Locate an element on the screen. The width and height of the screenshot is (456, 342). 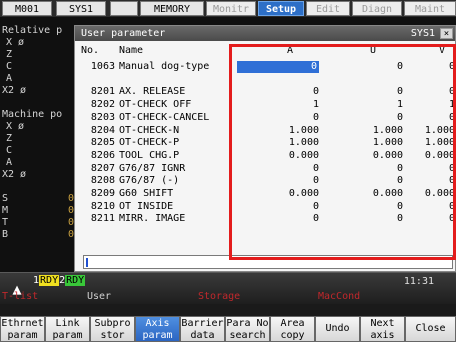
table-row: 8203 OT-CHECK-CANCEL 0 0 0 is located at coordinates (265, 118).